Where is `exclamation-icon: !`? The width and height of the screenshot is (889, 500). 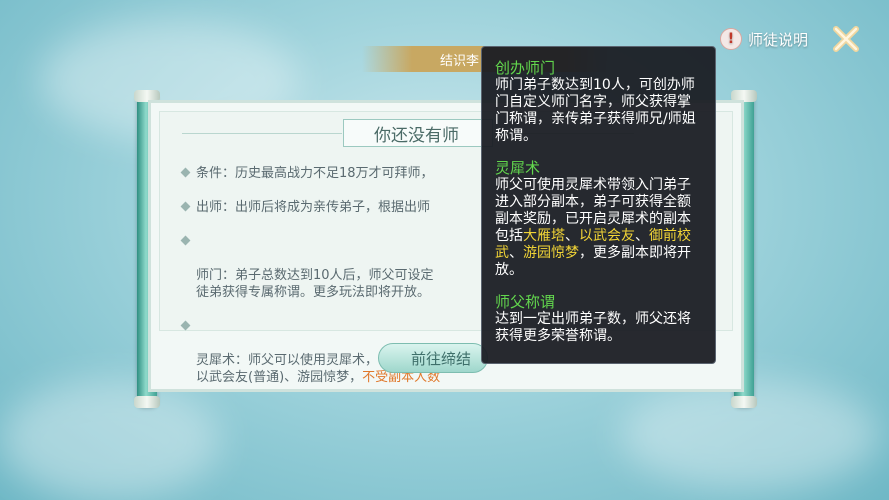 exclamation-icon: ! is located at coordinates (731, 39).